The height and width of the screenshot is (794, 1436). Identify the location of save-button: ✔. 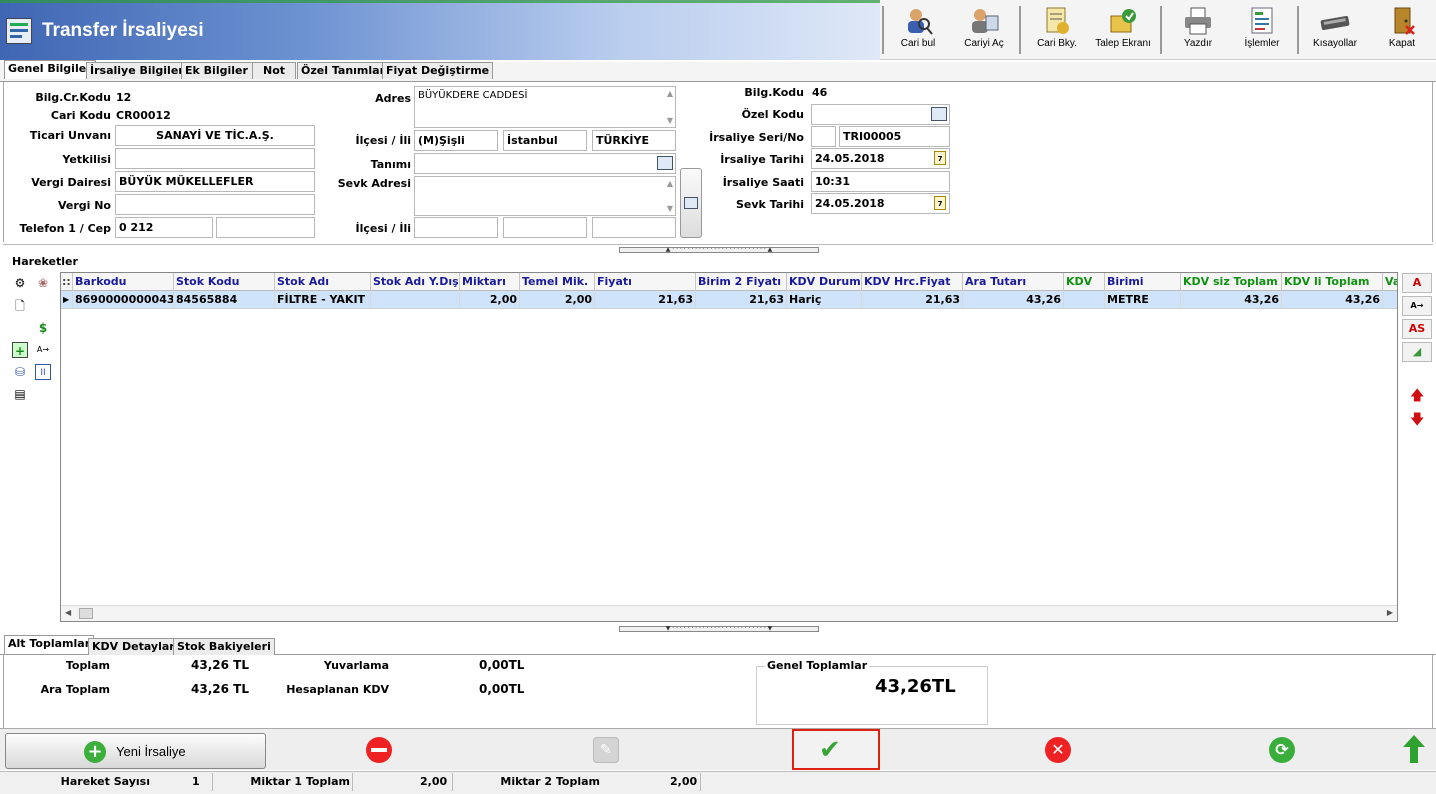
(836, 749).